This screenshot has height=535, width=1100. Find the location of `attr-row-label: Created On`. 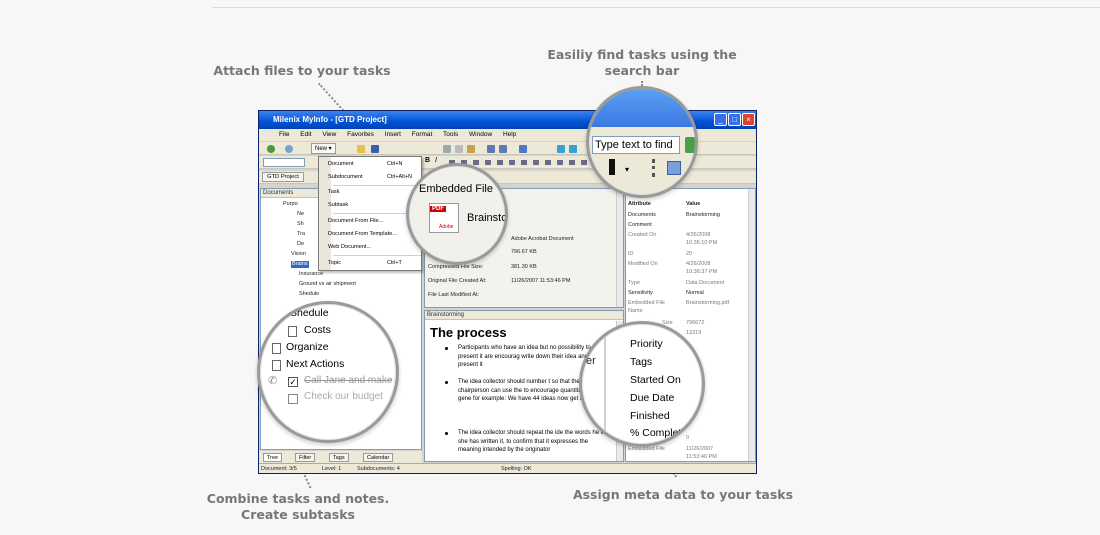

attr-row-label: Created On is located at coordinates (642, 235).